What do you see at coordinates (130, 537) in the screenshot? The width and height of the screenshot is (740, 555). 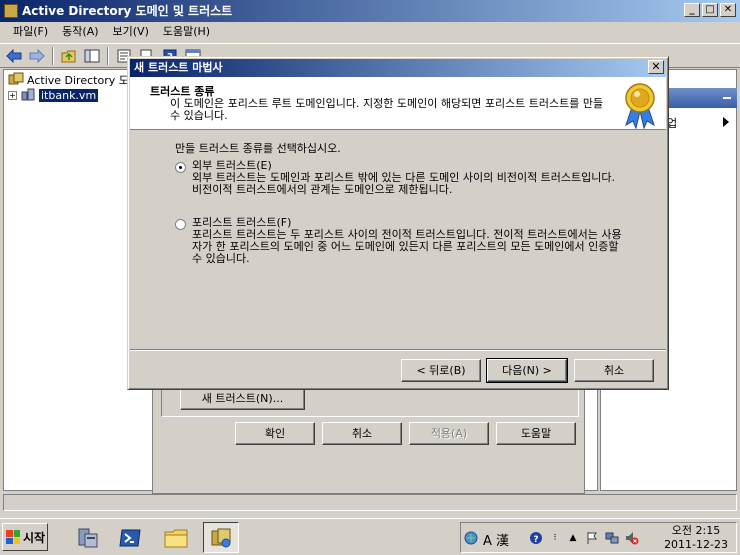 I see `powershell-icon` at bounding box center [130, 537].